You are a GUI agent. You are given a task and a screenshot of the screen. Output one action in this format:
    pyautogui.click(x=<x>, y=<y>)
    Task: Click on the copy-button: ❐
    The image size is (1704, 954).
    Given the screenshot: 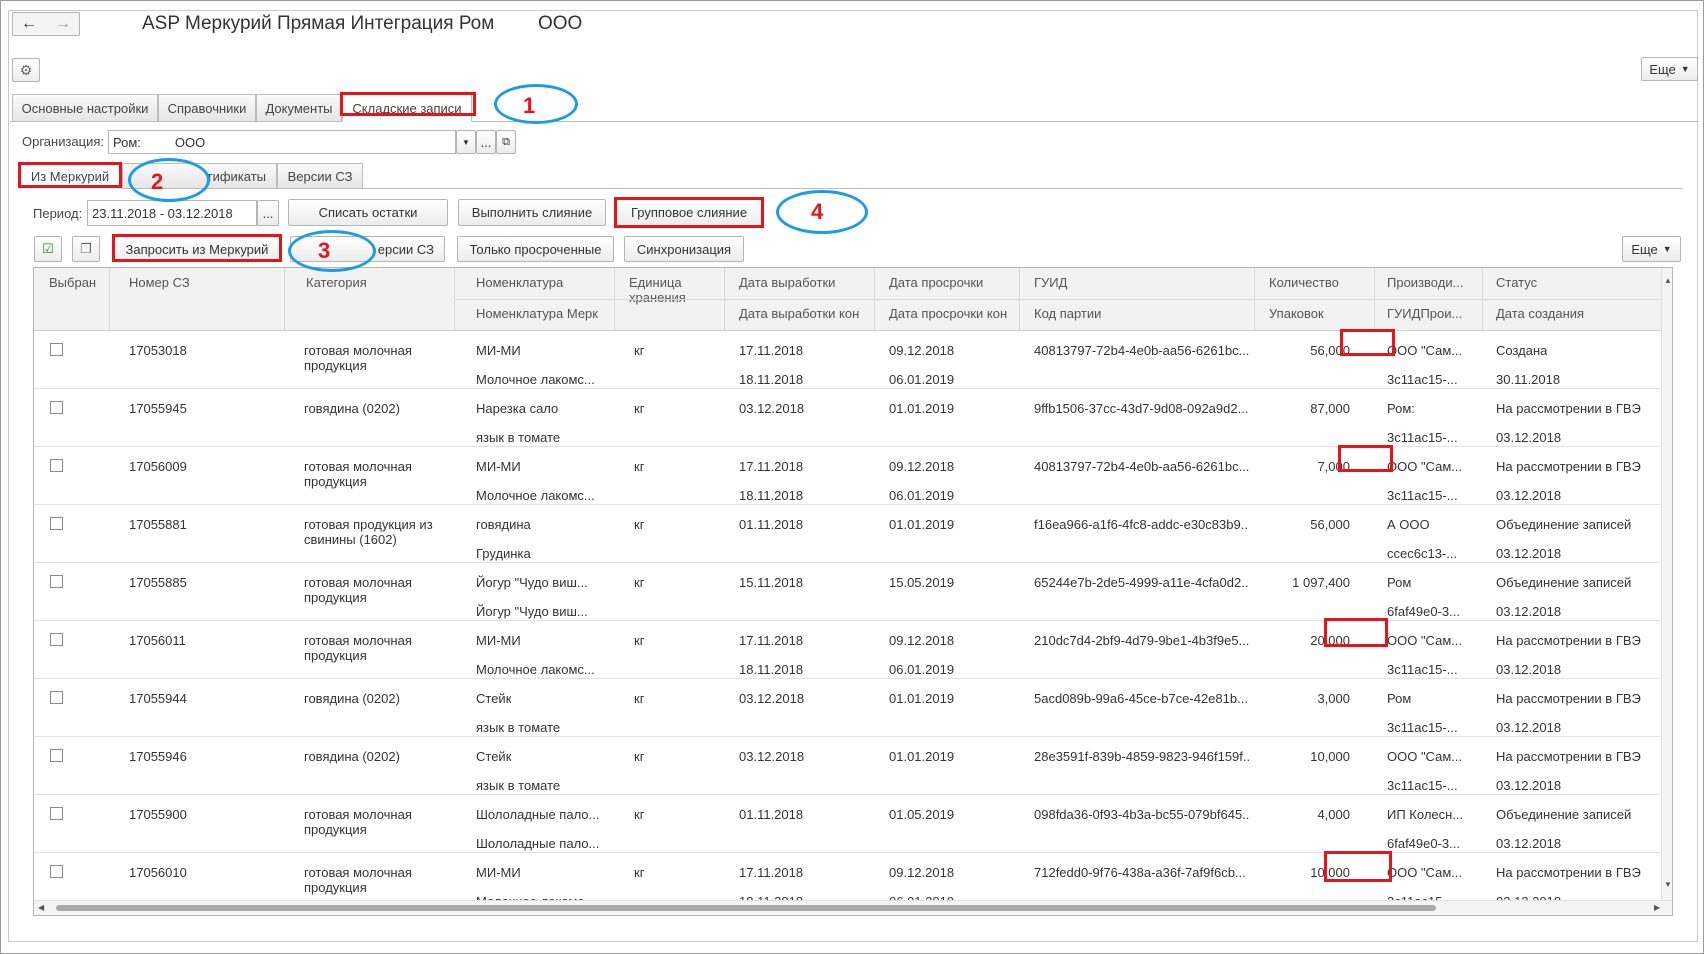 What is the action you would take?
    pyautogui.click(x=86, y=249)
    